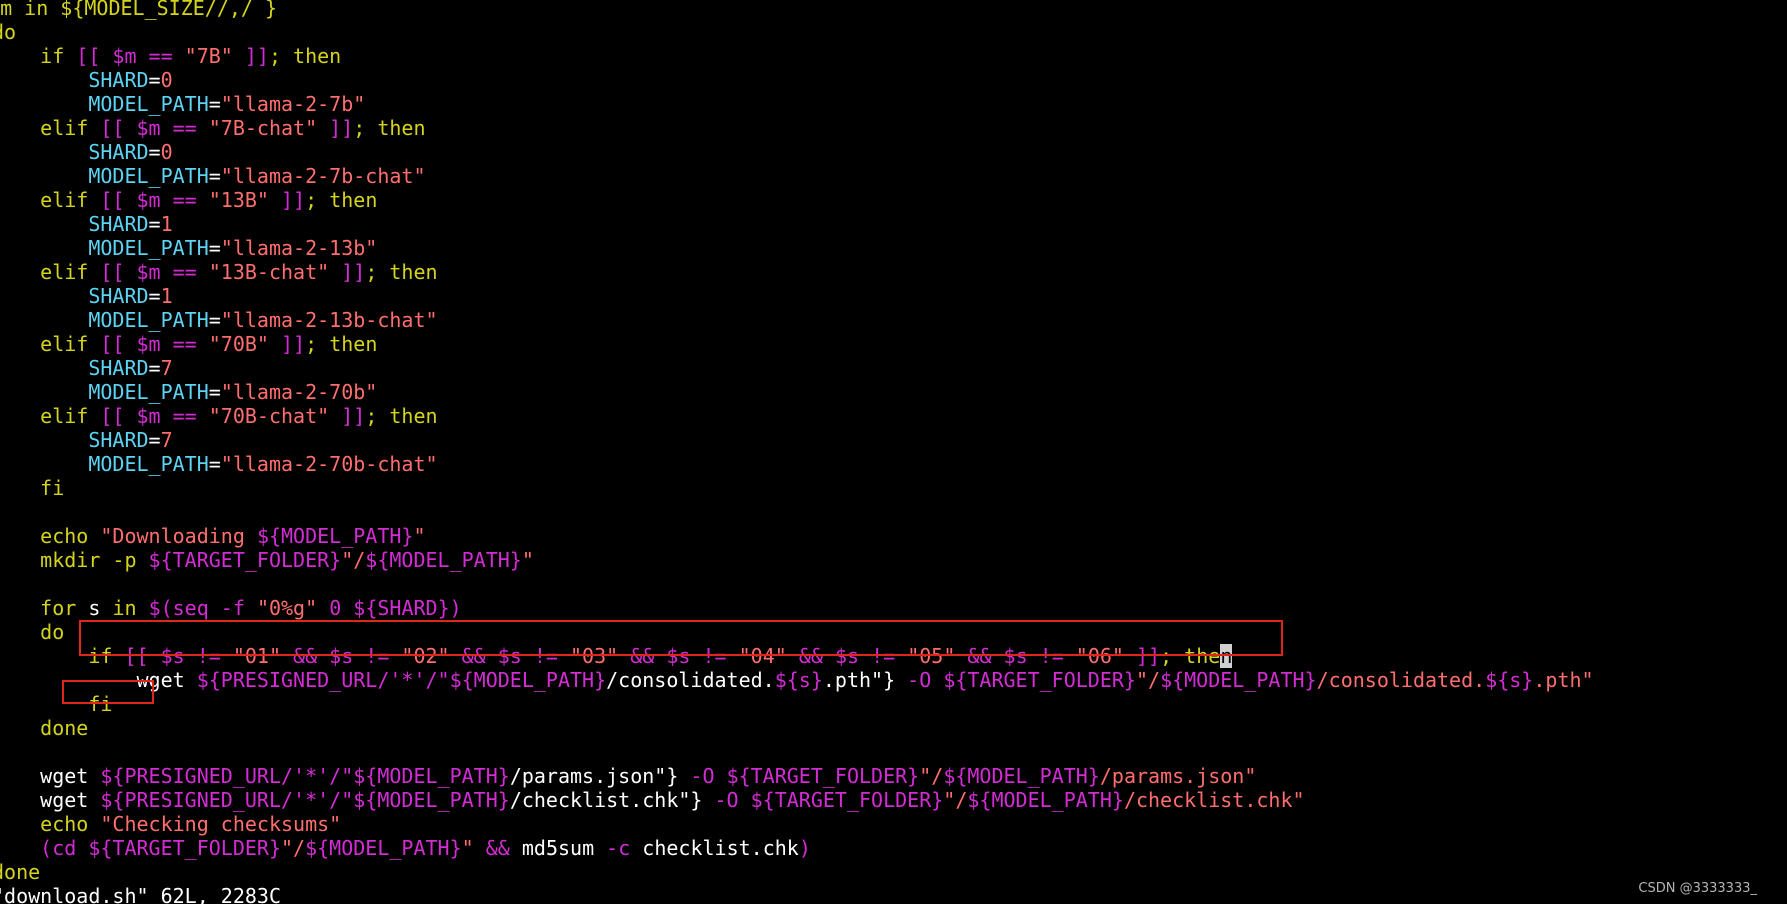  I want to click on code-line: SHARD=0, so click(86, 80).